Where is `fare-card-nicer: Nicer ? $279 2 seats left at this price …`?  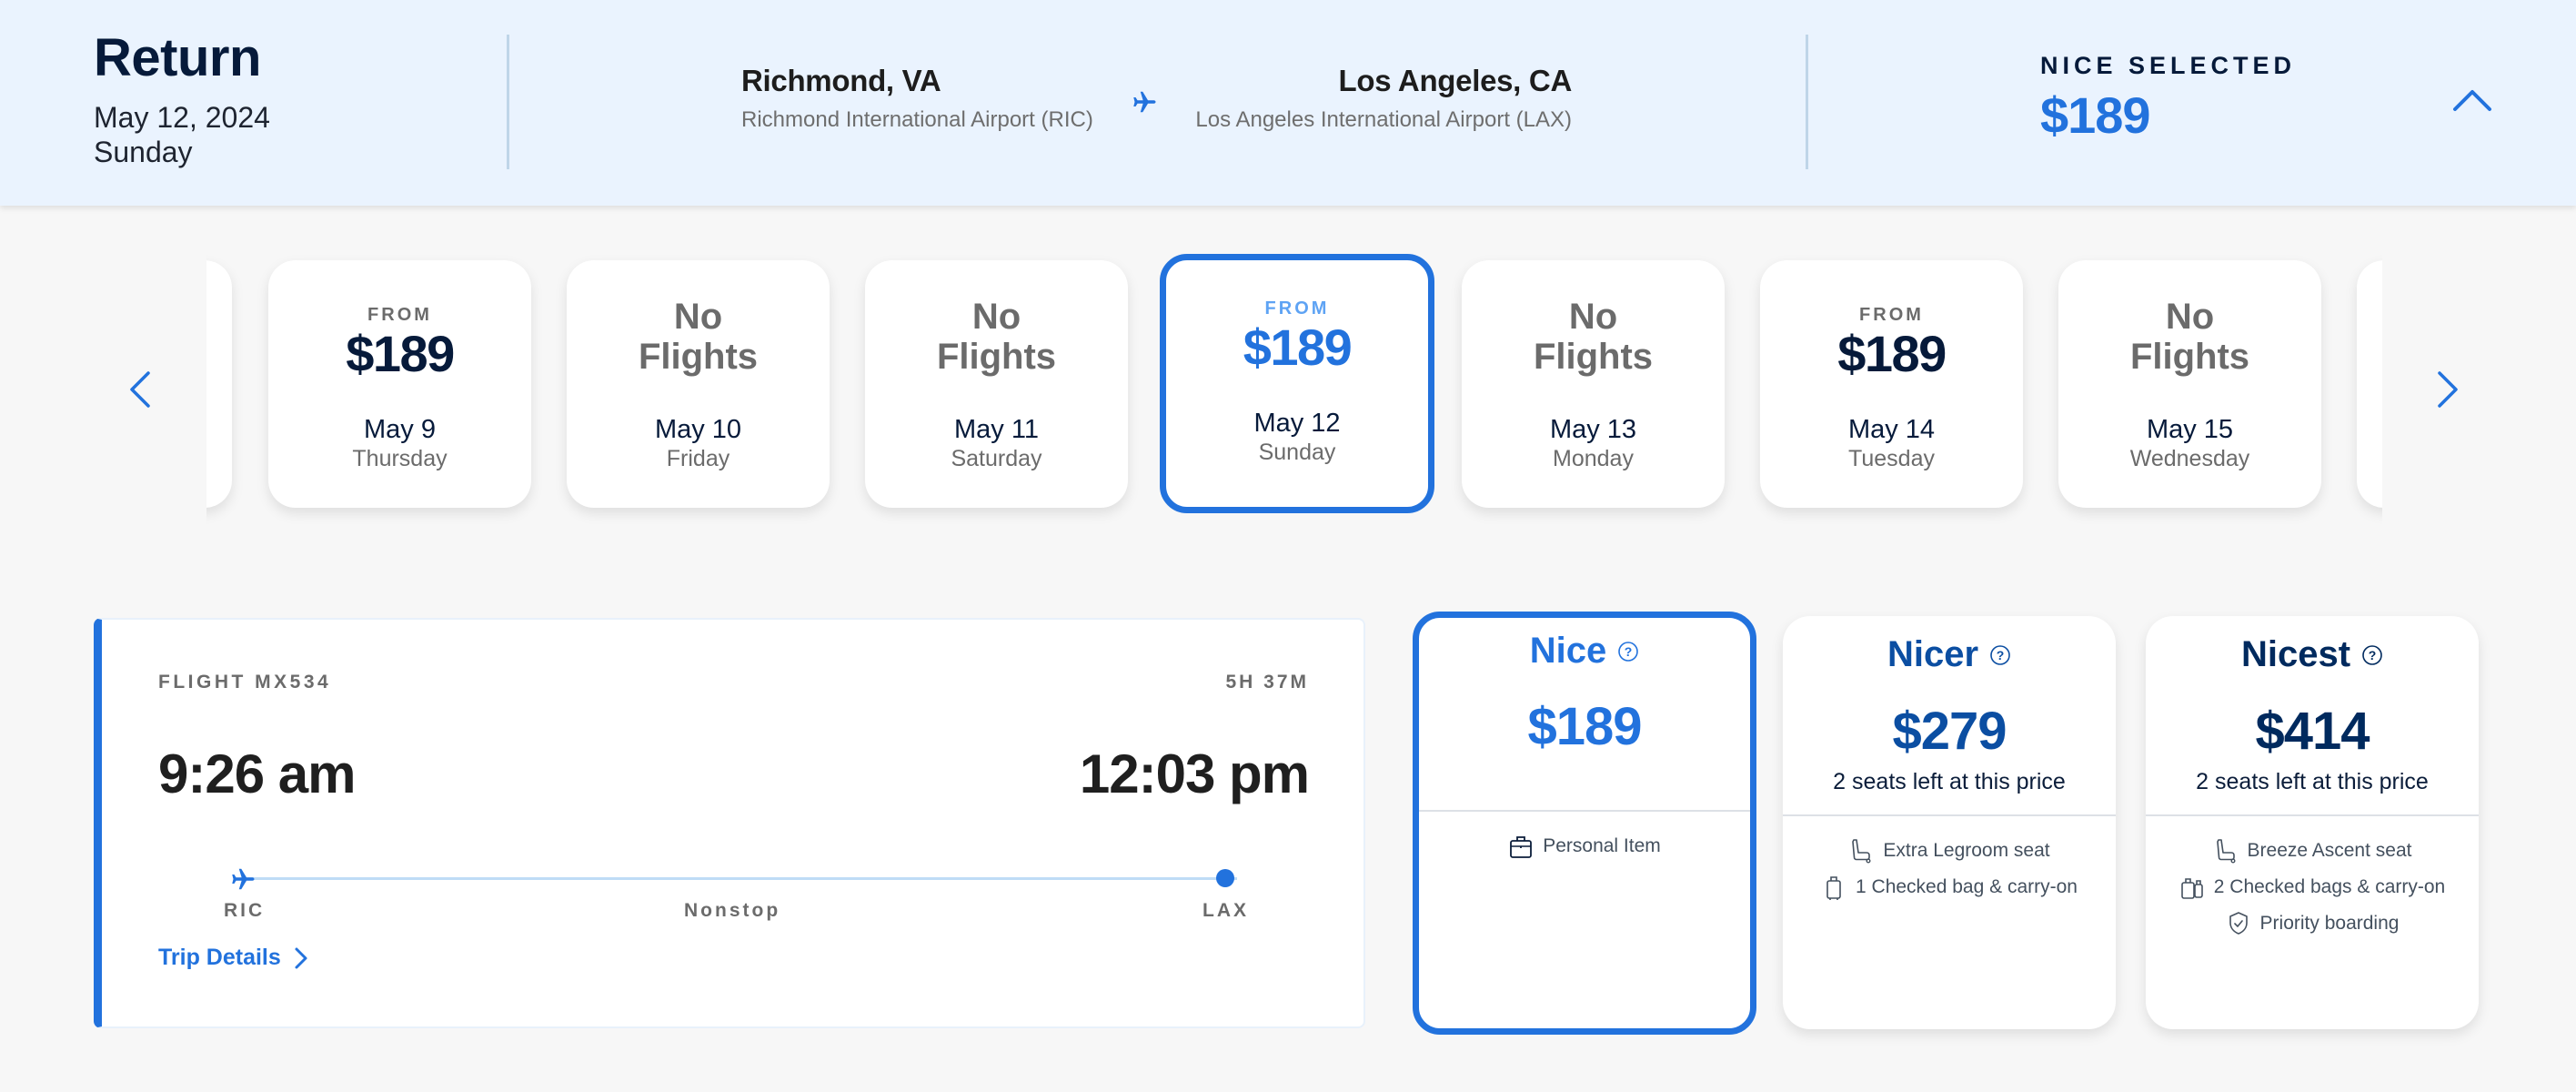
fare-card-nicer: Nicer ? $279 2 seats left at this price … is located at coordinates (1949, 823).